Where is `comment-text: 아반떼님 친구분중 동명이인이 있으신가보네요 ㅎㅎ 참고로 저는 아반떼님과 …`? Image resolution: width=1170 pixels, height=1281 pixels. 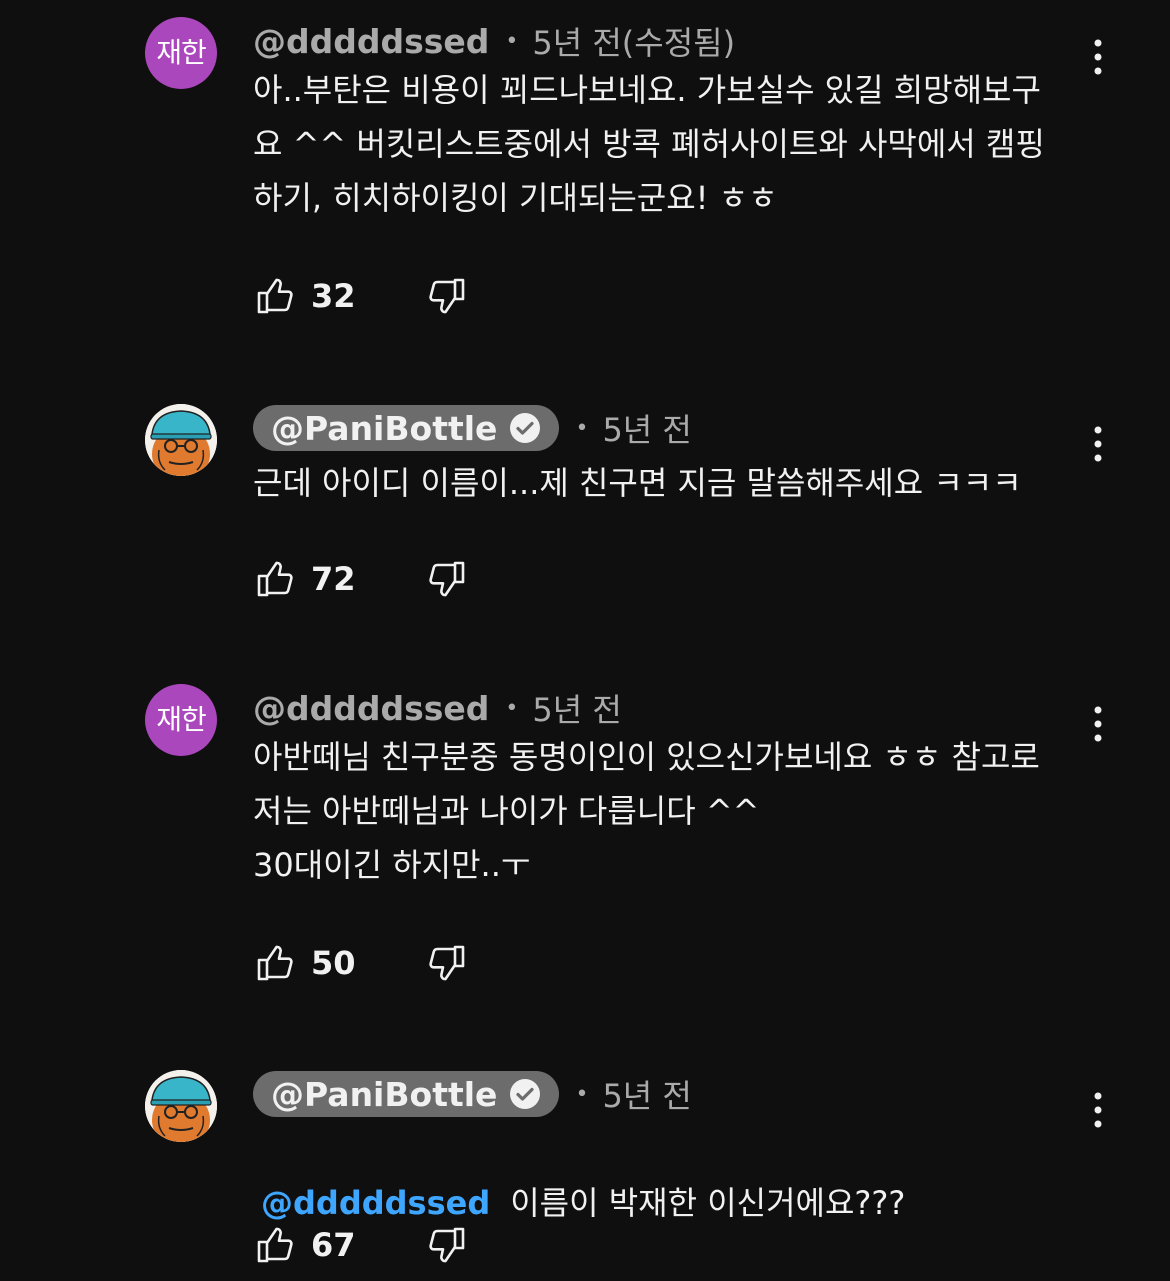
comment-text: 아반떼님 친구분중 동명이인이 있으신가보네요 ㅎㅎ 참고로 저는 아반떼님과 … is located at coordinates (646, 811).